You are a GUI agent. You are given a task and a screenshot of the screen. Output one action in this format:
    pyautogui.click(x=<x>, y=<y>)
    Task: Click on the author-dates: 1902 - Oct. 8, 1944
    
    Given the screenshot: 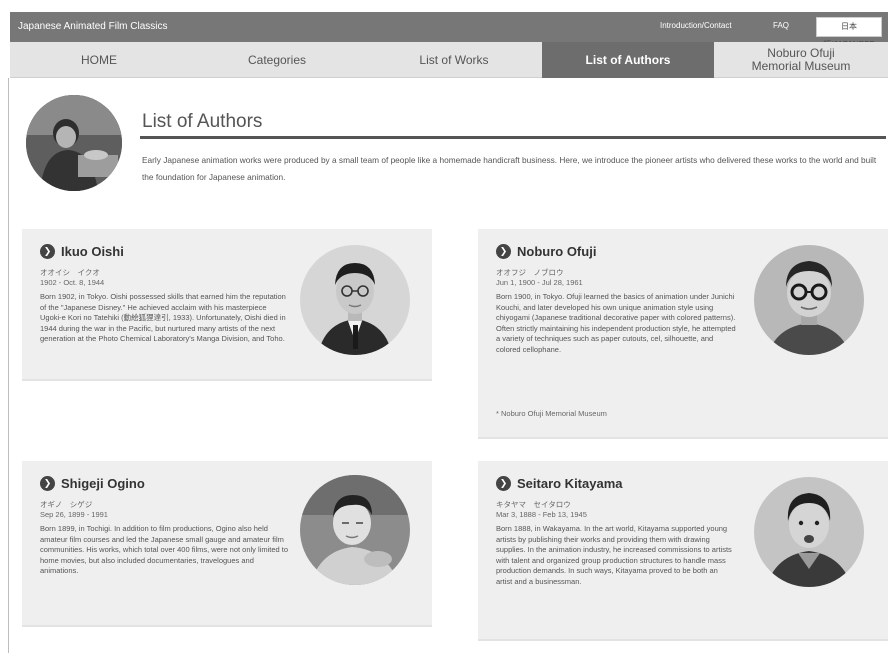 What is the action you would take?
    pyautogui.click(x=72, y=282)
    